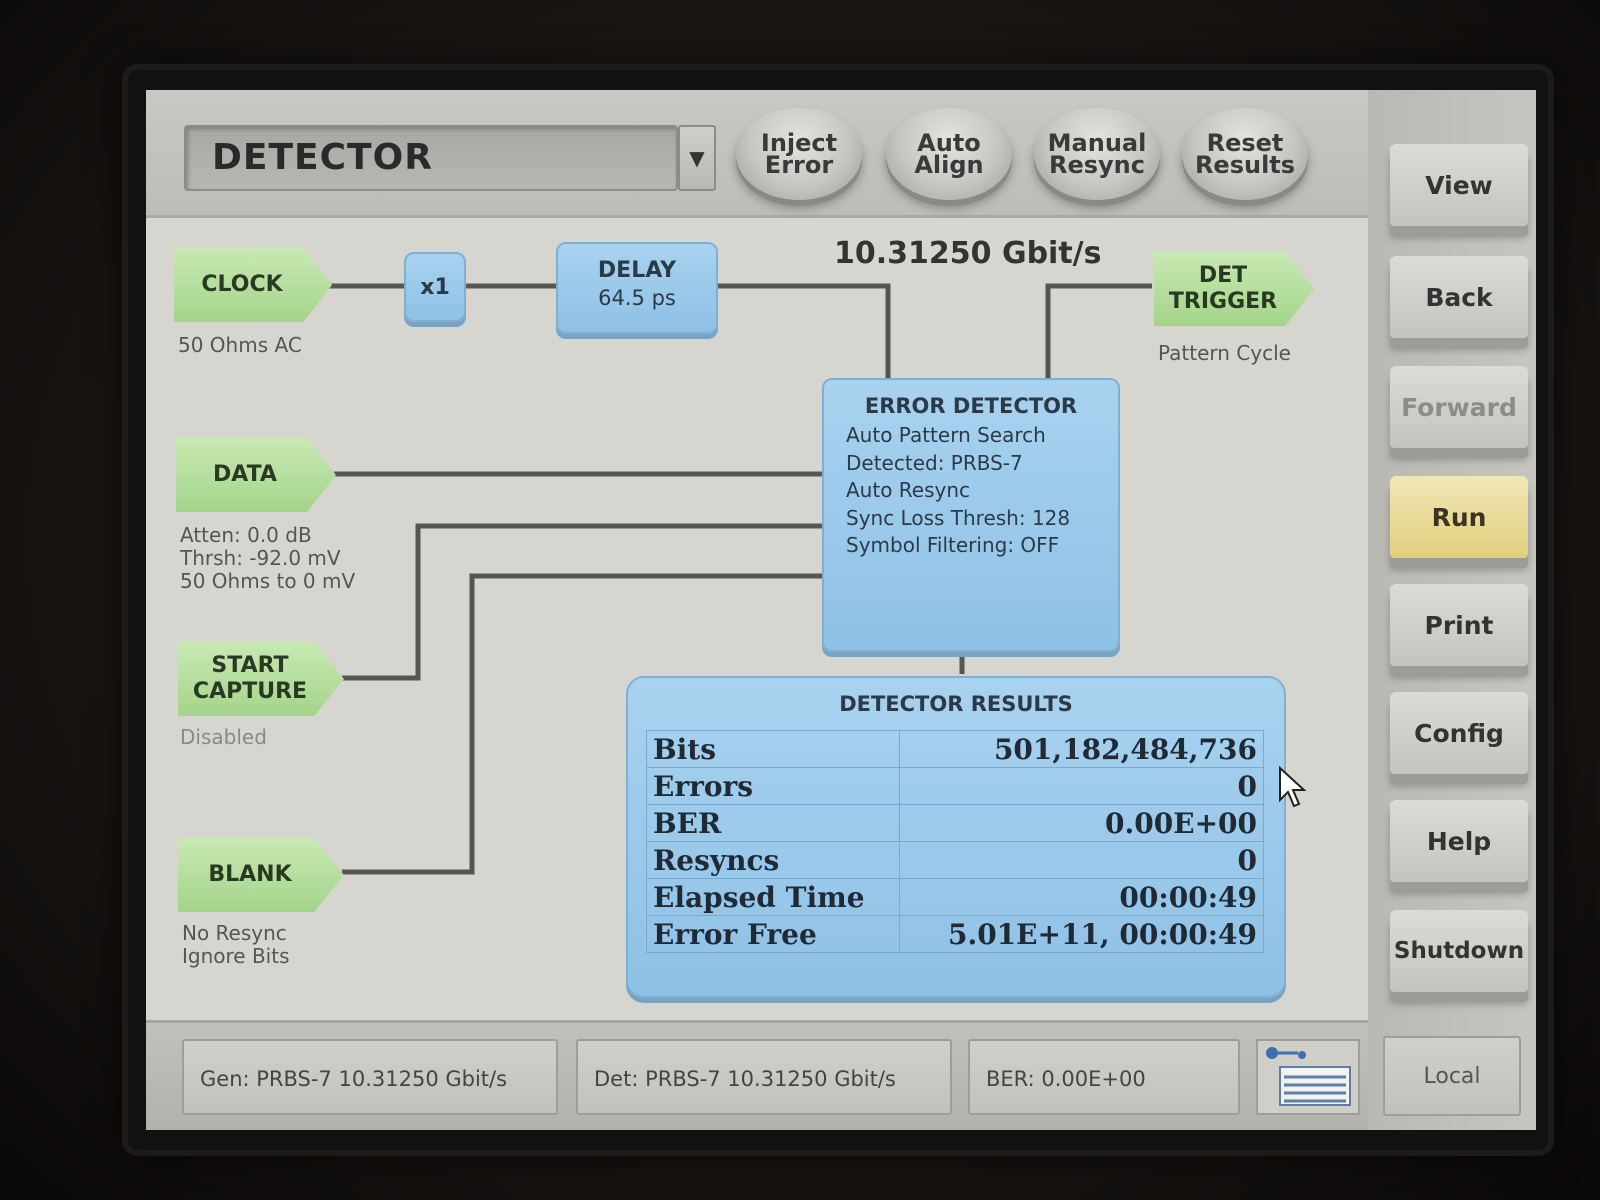 This screenshot has width=1600, height=1200. I want to click on det-trigger-node: DET TRIGGER, so click(1234, 289).